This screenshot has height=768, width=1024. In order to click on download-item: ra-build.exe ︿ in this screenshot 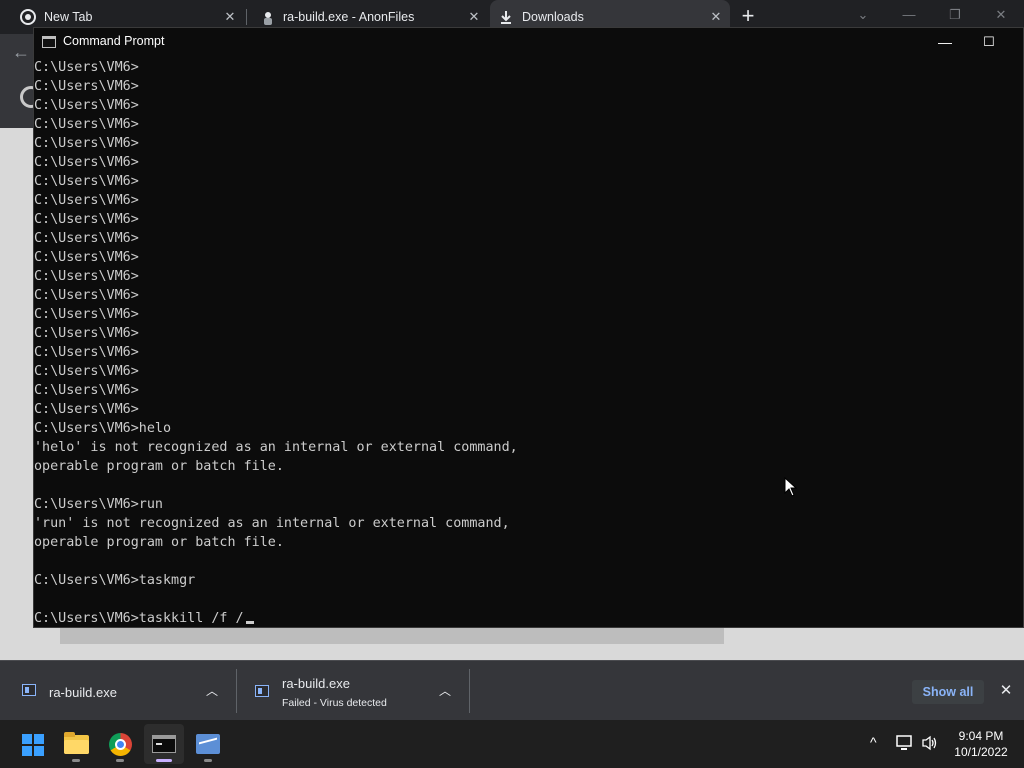, I will do `click(127, 691)`.